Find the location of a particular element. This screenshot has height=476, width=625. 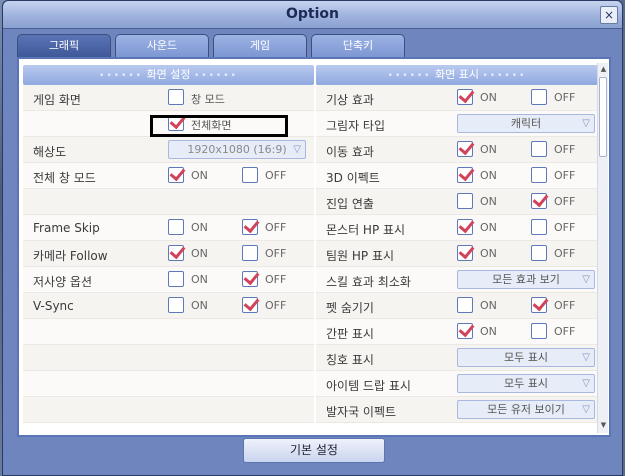

dropdown-select: 모든 효과 보기 ▽ is located at coordinates (526, 279).